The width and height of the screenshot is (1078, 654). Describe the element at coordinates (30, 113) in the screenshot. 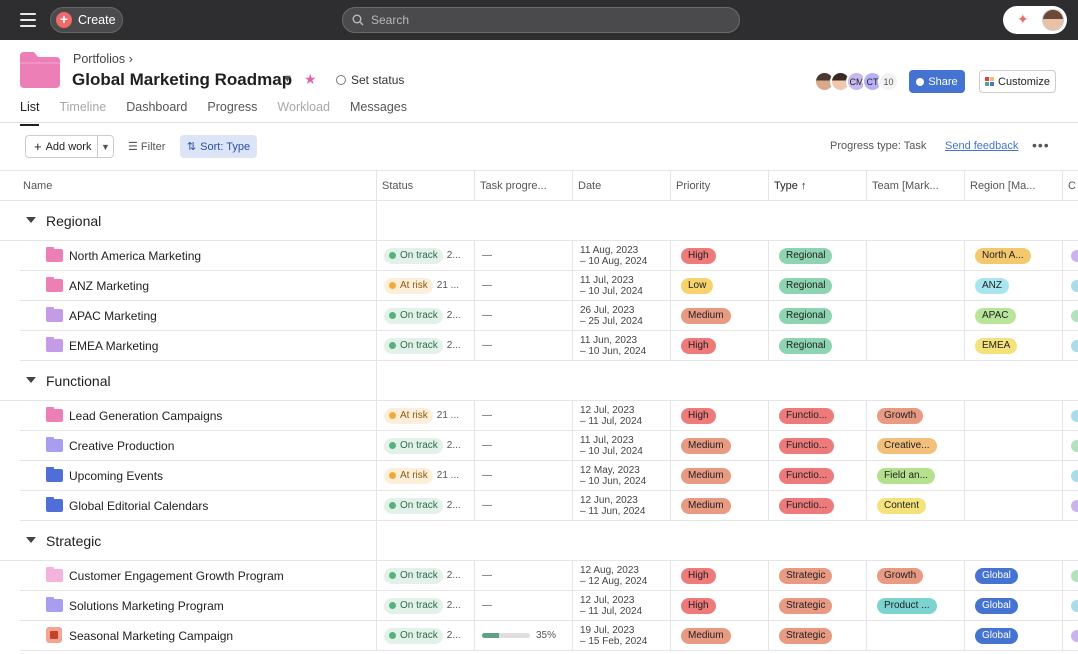

I see `tab-list: List` at that location.